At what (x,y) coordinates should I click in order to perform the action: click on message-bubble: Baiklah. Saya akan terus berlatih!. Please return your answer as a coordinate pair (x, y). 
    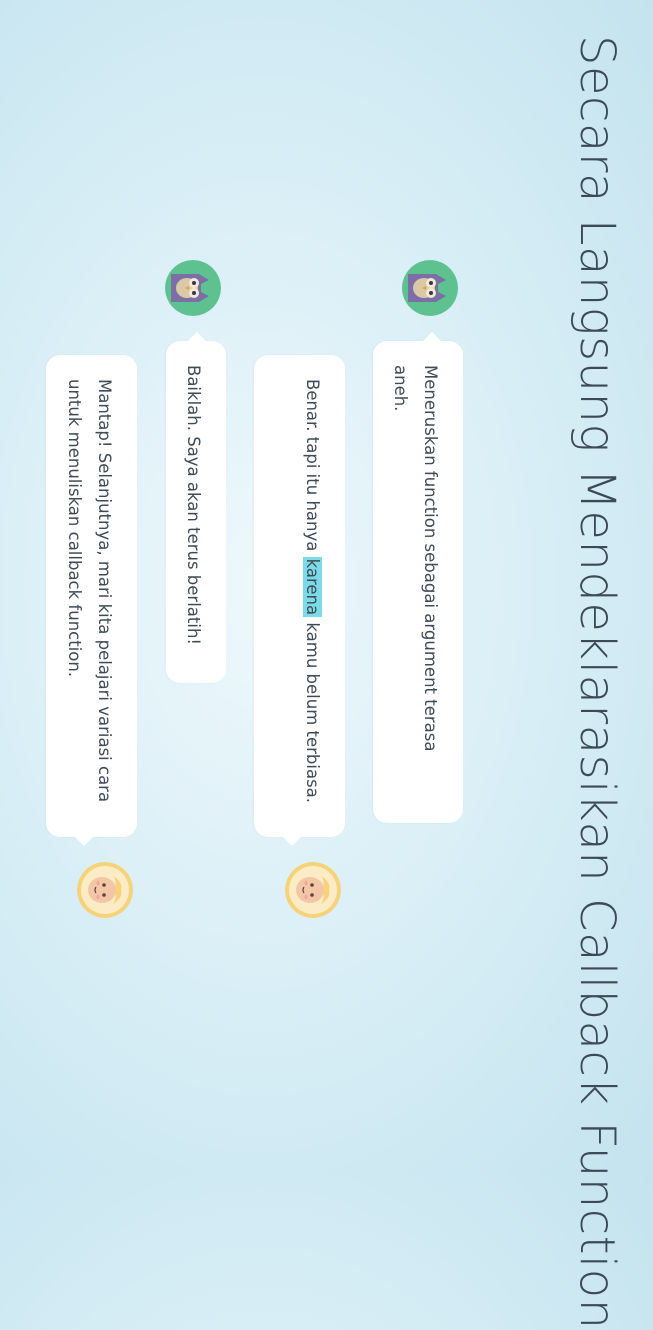
    Looking at the image, I should click on (196, 507).